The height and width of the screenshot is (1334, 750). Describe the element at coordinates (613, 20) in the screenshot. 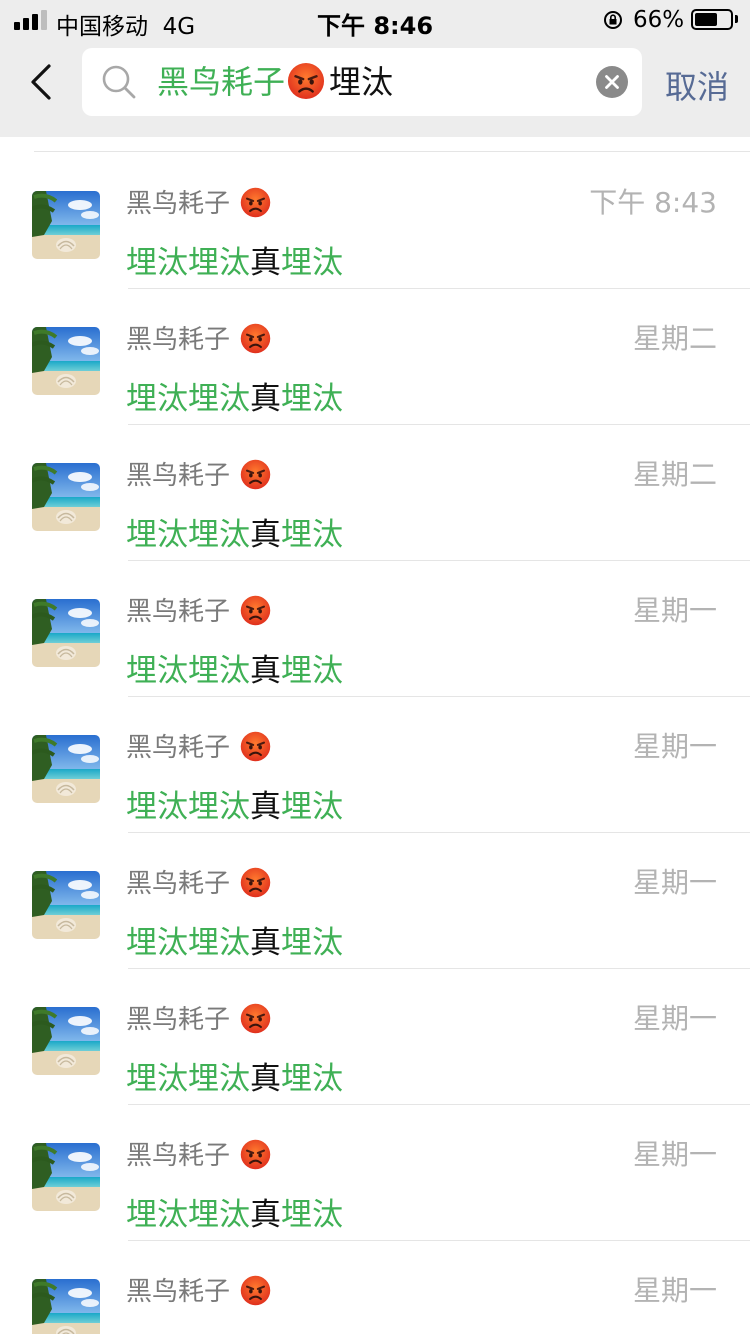

I see `orientation-lock-icon` at that location.